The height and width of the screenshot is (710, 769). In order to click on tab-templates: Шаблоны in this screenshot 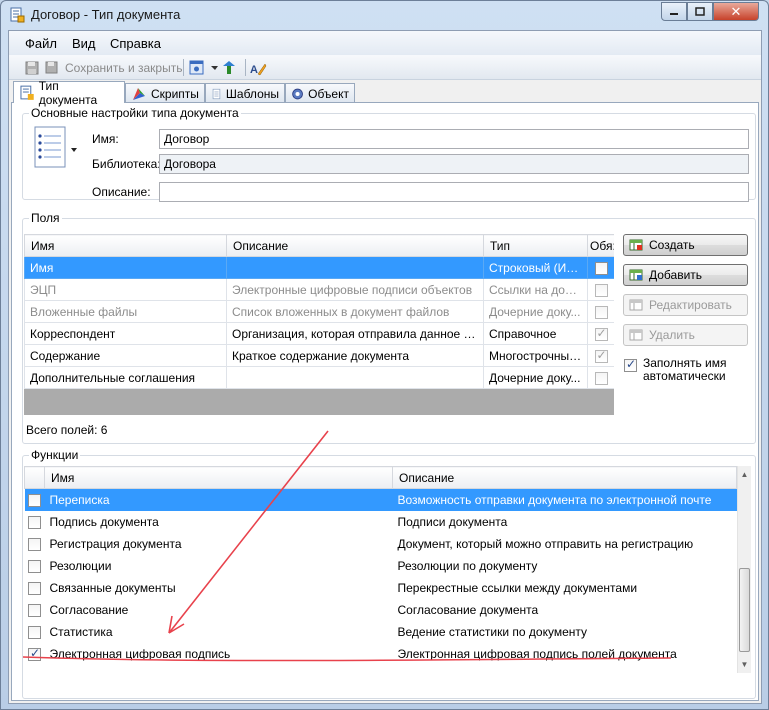, I will do `click(245, 93)`.